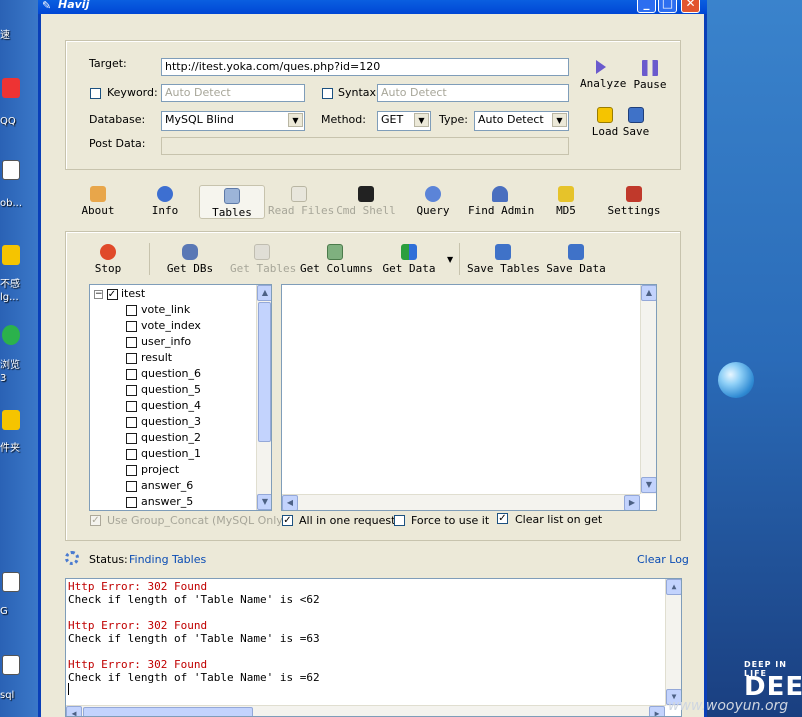 The width and height of the screenshot is (802, 717). I want to click on get-tables-button: Get Tables, so click(263, 259).